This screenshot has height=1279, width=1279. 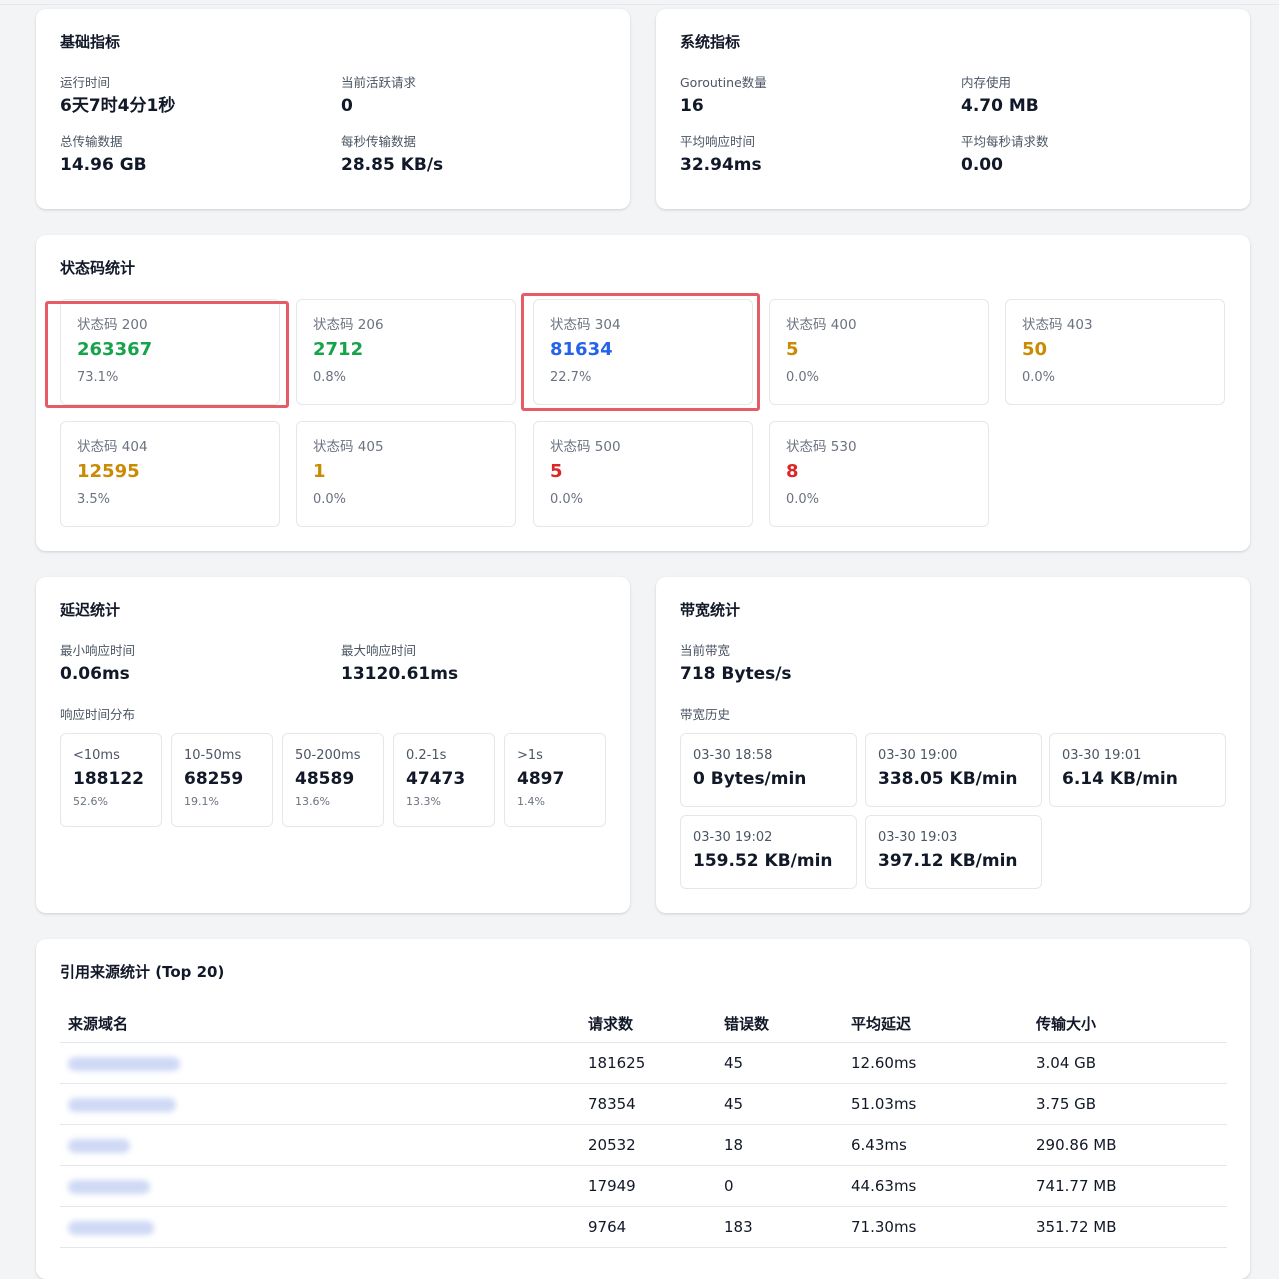 I want to click on latency-bucket: <10ms 188122 52.6%, so click(x=111, y=780).